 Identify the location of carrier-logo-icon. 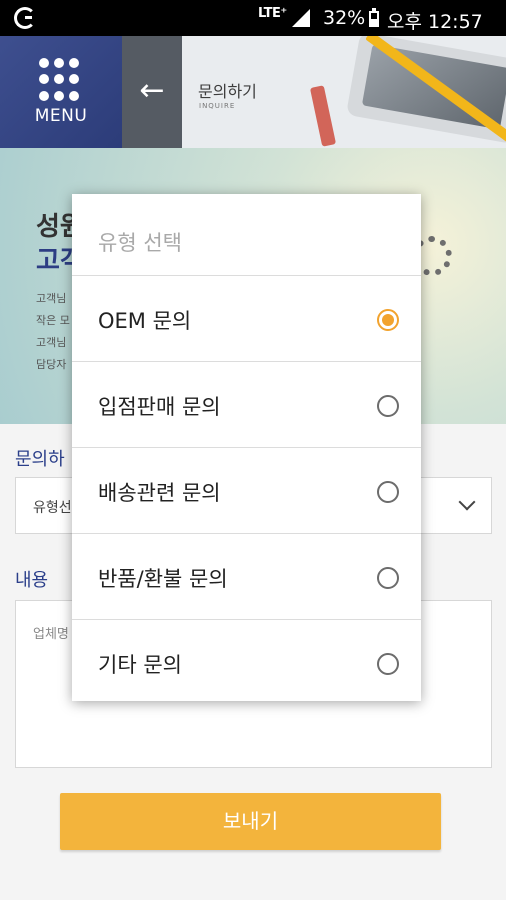
(25, 18).